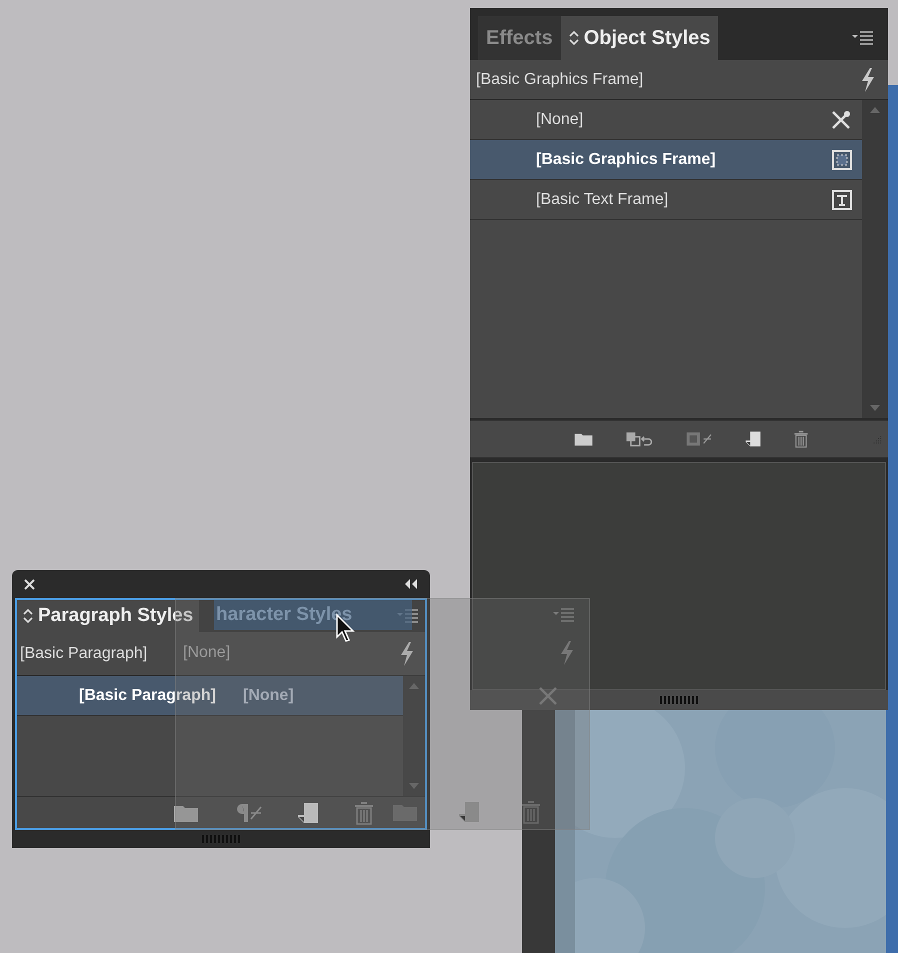 The image size is (898, 953). What do you see at coordinates (108, 616) in the screenshot?
I see `panel-tab: Paragraph Styles` at bounding box center [108, 616].